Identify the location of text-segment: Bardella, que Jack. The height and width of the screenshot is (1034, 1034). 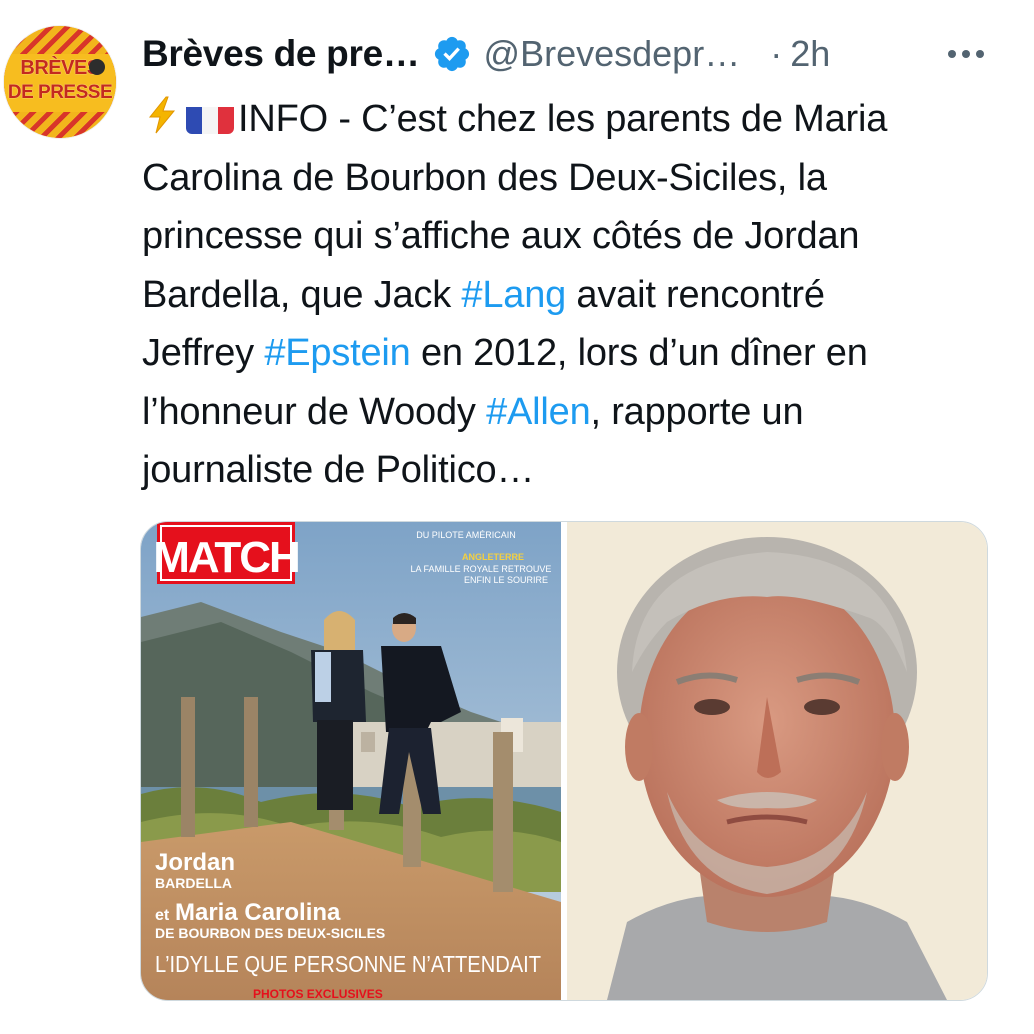
(302, 294).